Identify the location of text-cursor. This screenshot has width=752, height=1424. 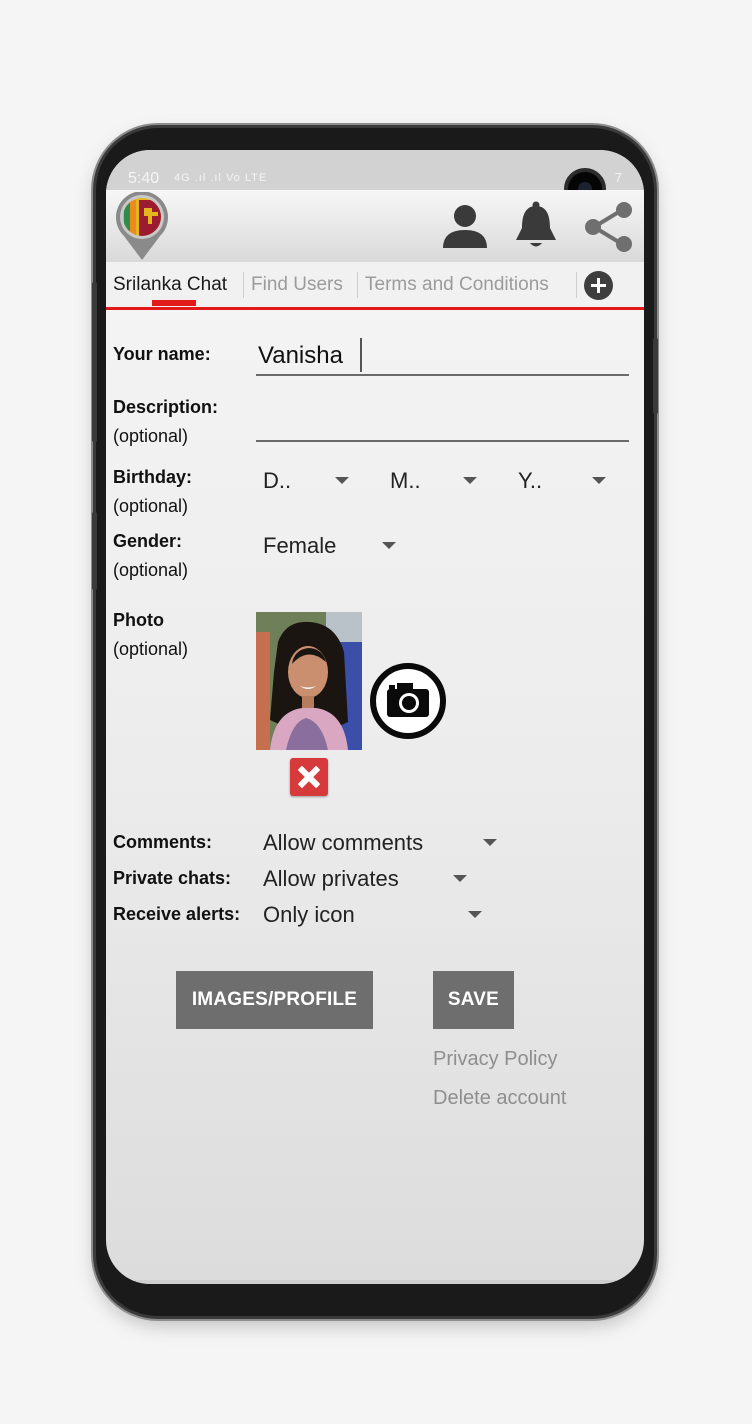
(361, 355).